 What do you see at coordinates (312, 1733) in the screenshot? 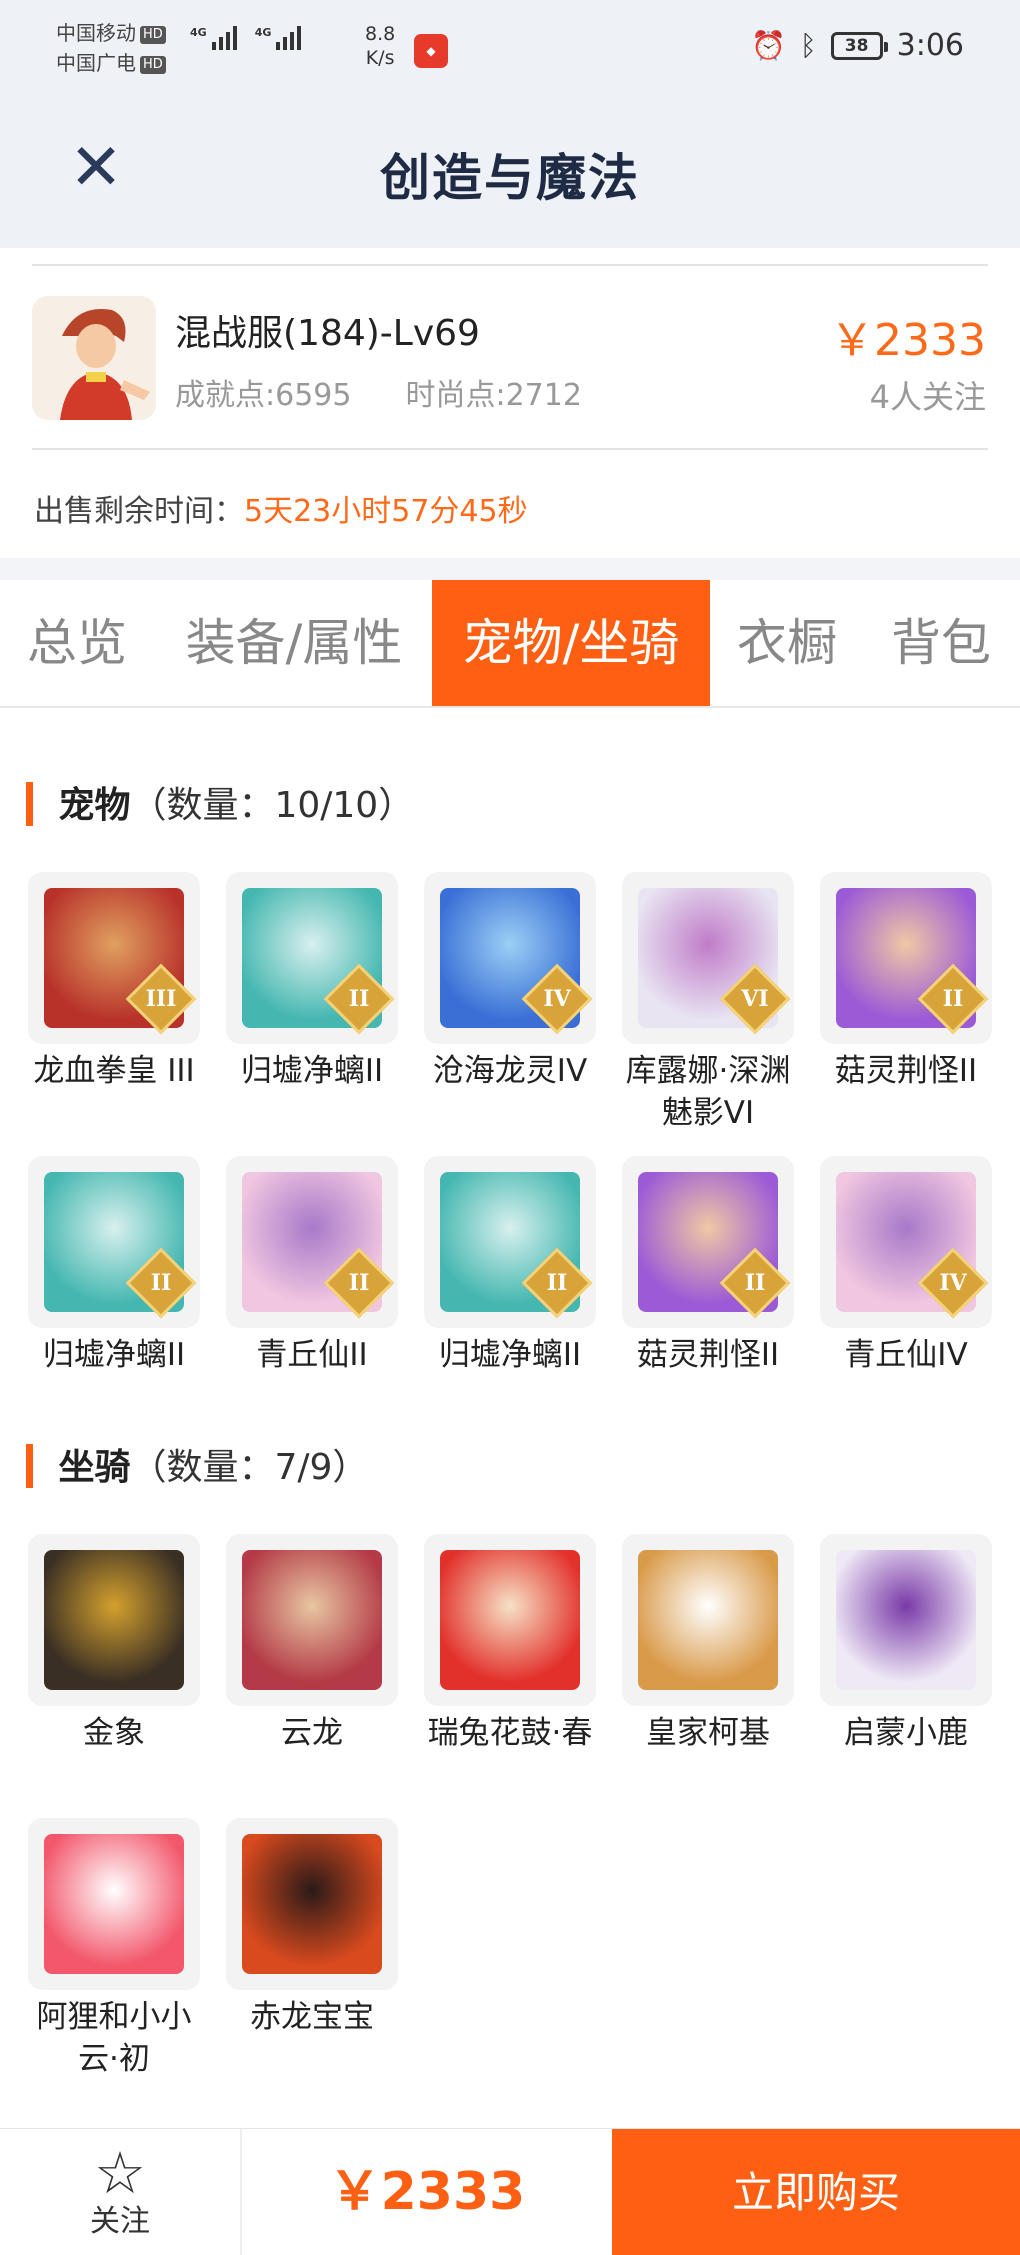
I see `mount-name: 云龙` at bounding box center [312, 1733].